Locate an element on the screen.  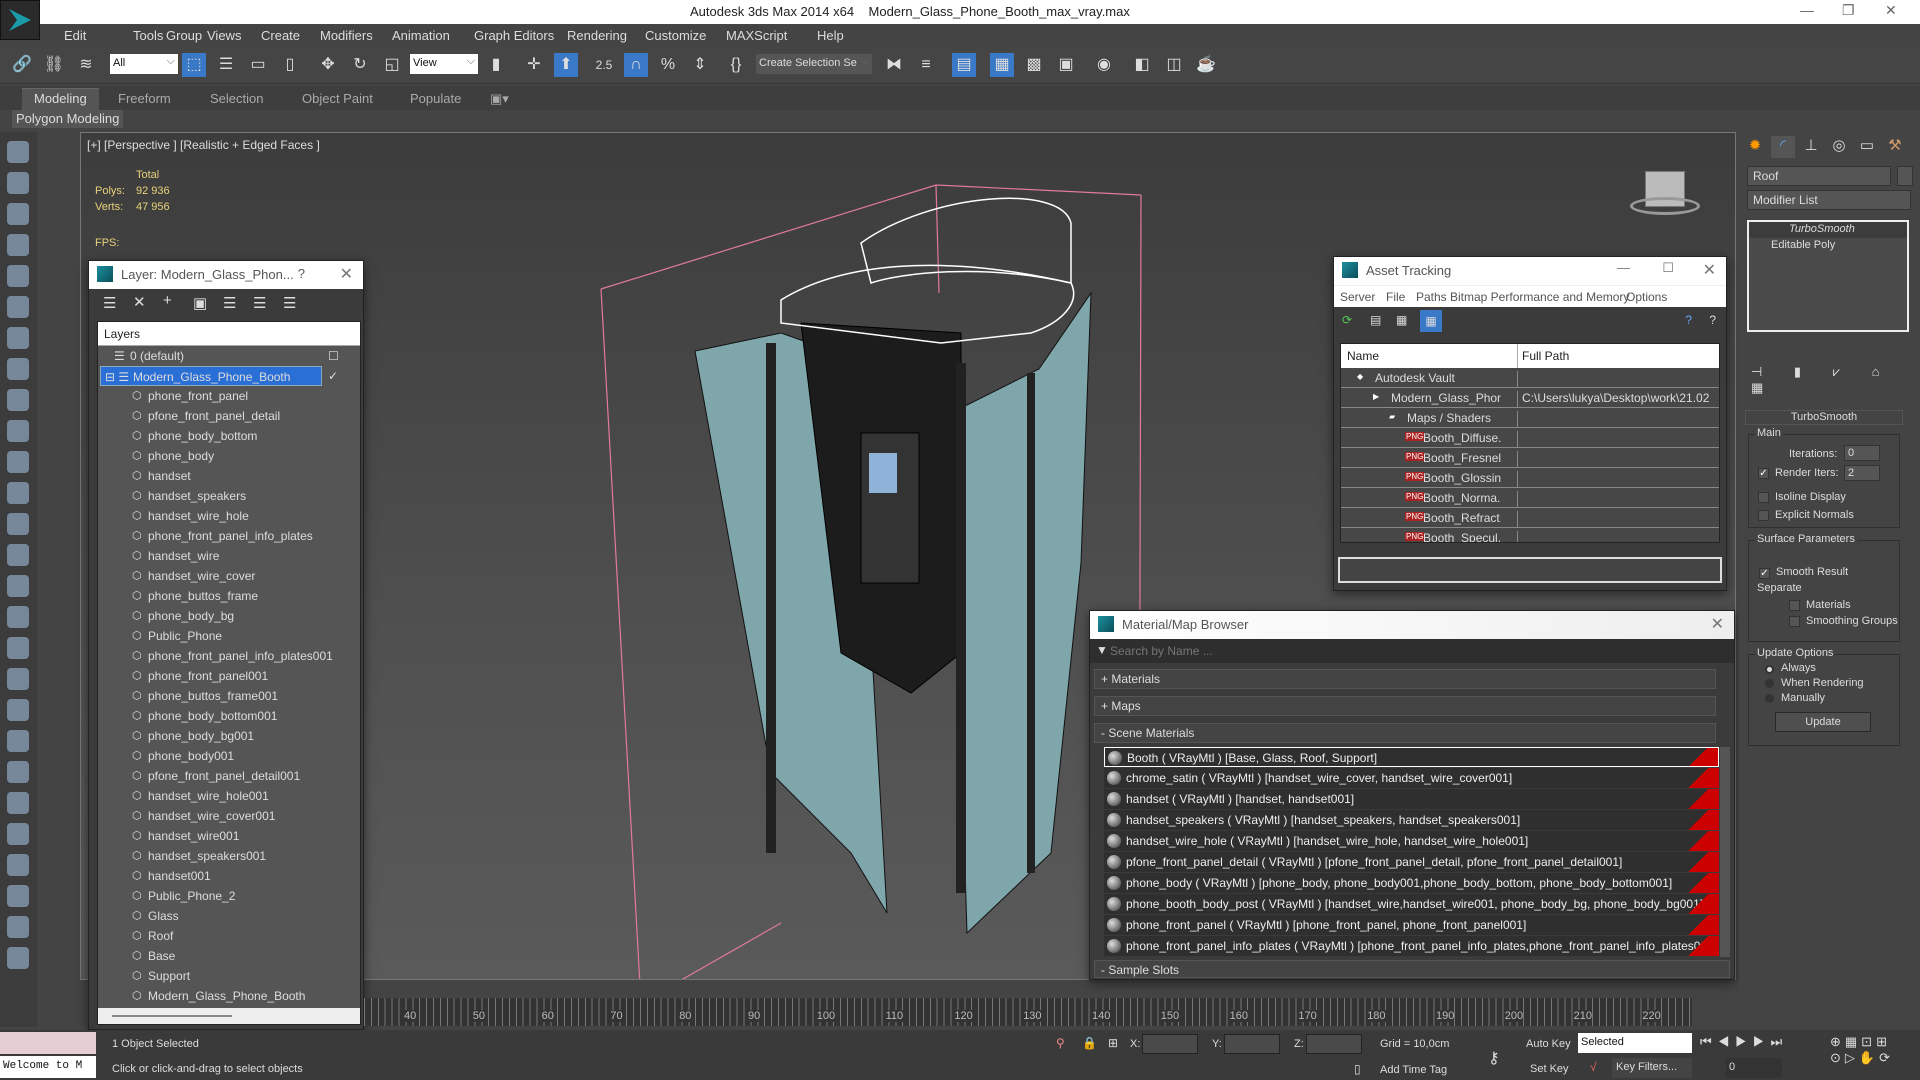
section-materials: + Materials is located at coordinates (1405, 679).